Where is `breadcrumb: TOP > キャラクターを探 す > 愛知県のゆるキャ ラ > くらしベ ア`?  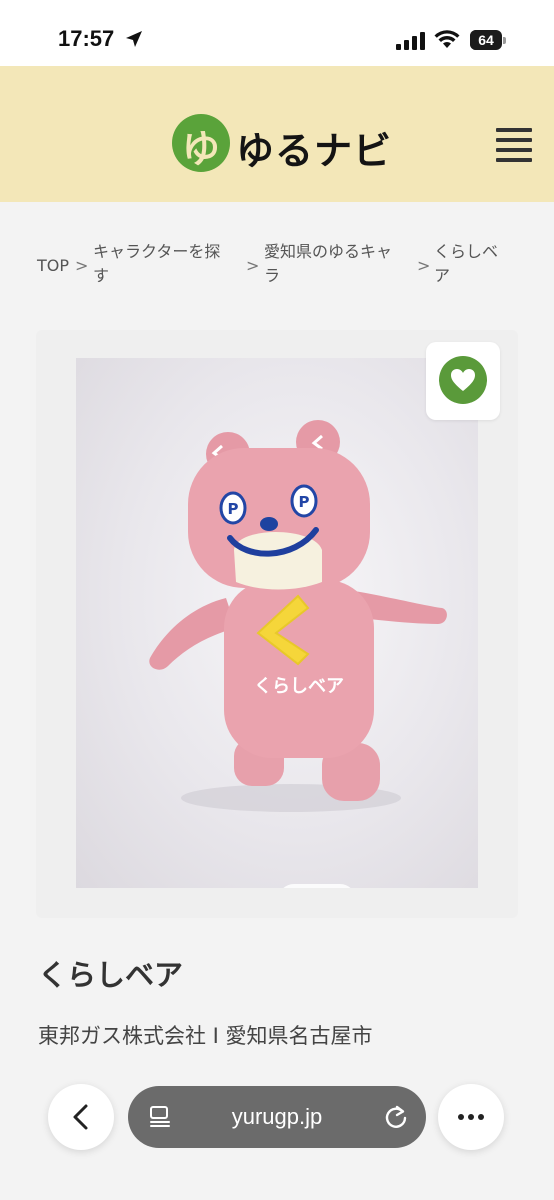 breadcrumb: TOP > キャラクターを探 す > 愛知県のゆるキャ ラ > くらしベ ア is located at coordinates (277, 257).